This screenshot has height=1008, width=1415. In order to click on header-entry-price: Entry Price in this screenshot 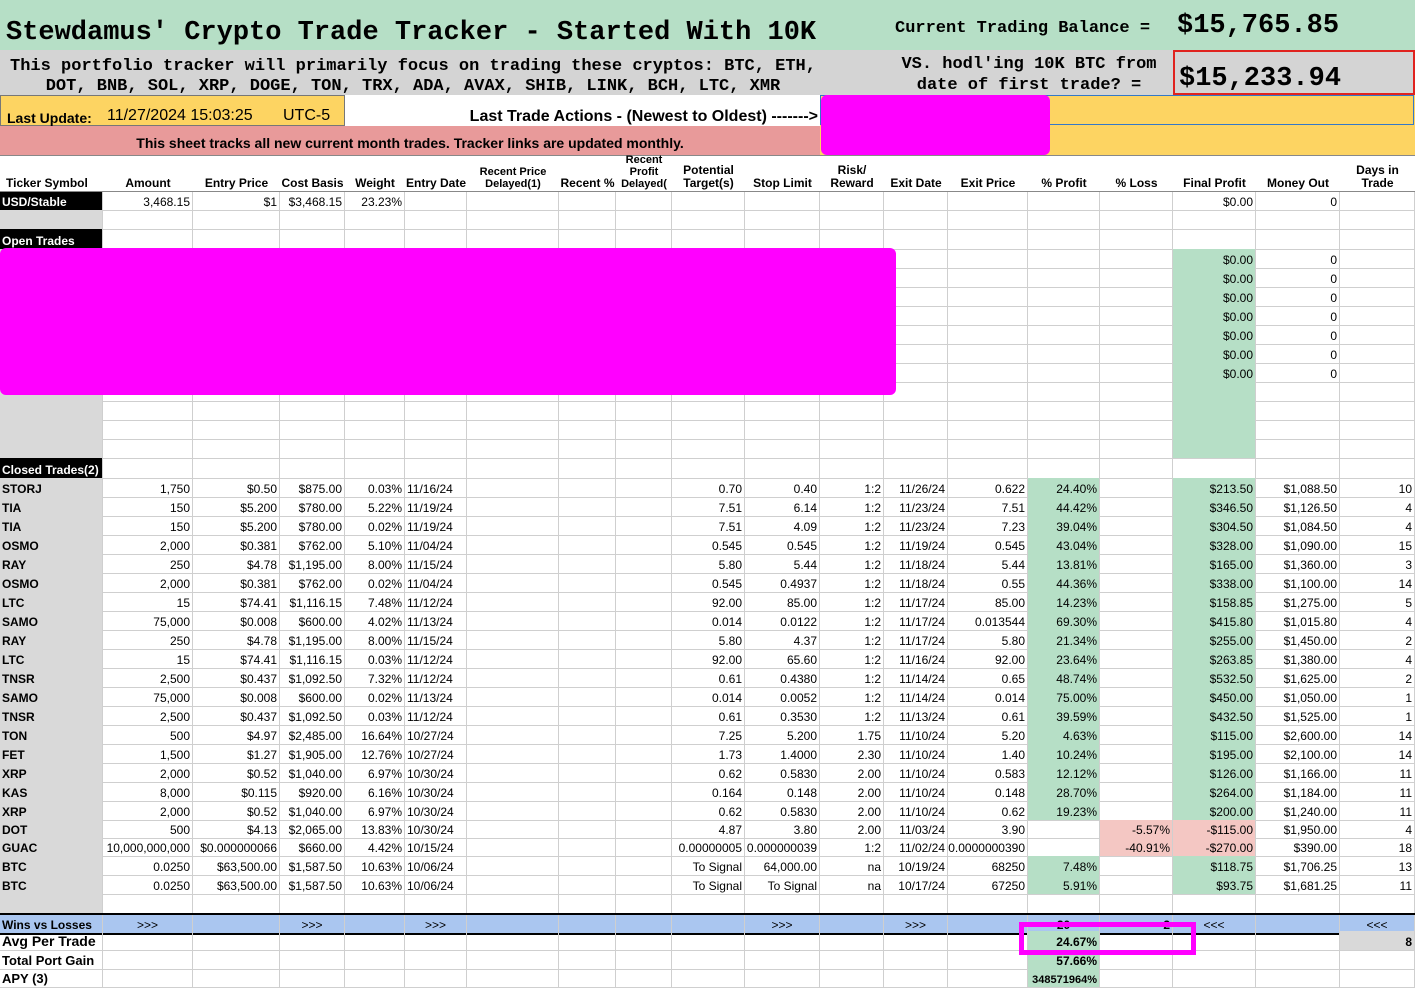, I will do `click(236, 174)`.